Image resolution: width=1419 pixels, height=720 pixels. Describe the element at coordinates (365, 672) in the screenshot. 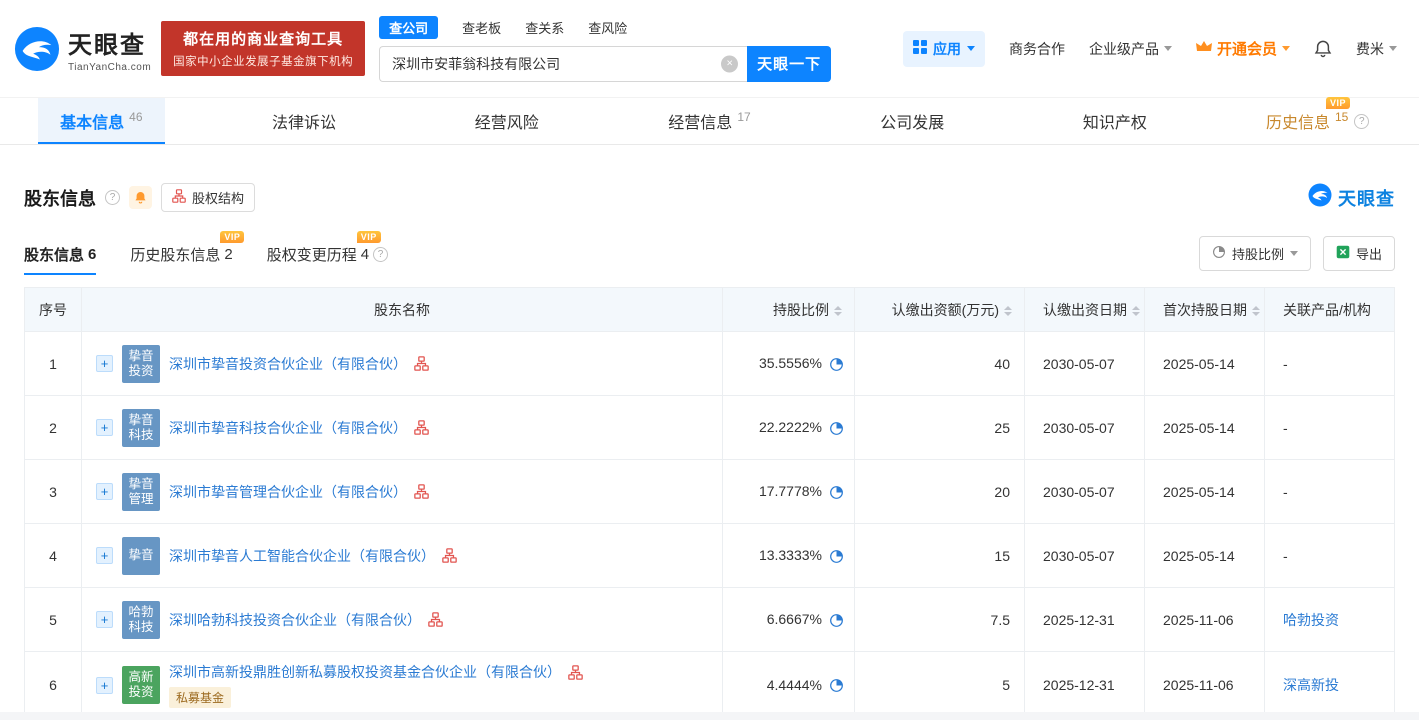

I see `shareholder-name-link: 深圳市高新投鼎胜创新私募股权投资基金合伙企业（有限合伙）` at that location.